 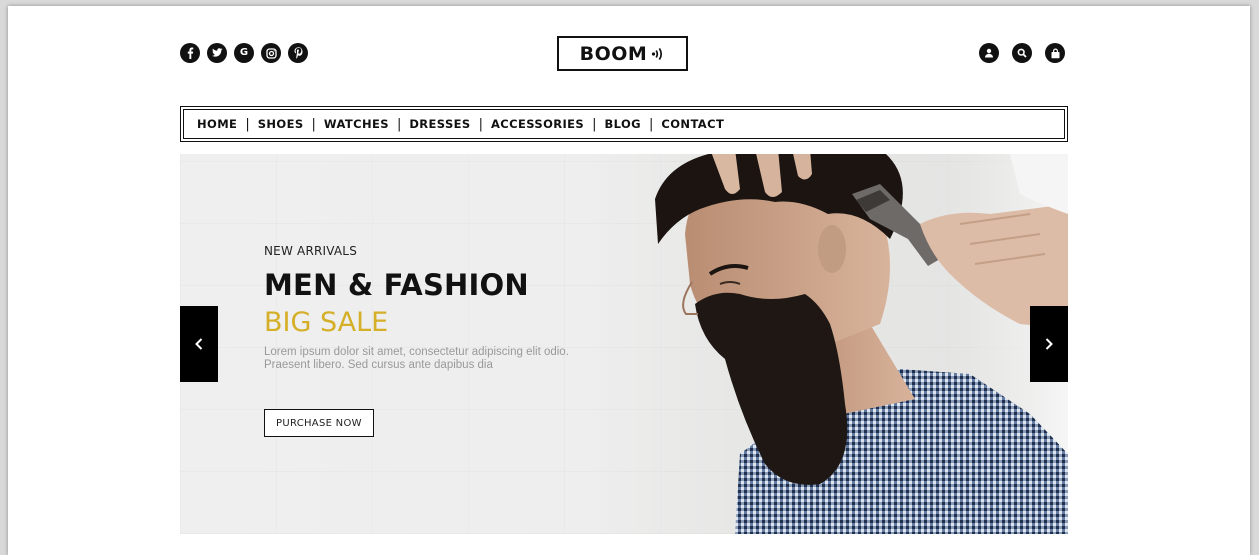 I want to click on nav-item-dresses: DRESSES, so click(x=439, y=124).